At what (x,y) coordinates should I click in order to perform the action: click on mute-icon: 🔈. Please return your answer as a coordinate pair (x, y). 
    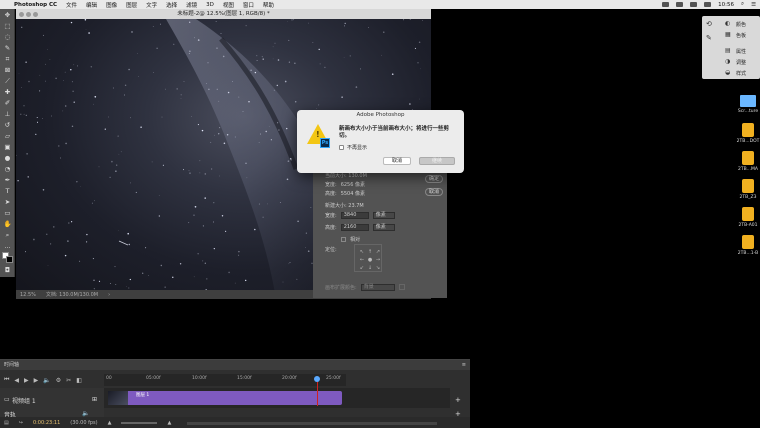
    Looking at the image, I should click on (85, 413).